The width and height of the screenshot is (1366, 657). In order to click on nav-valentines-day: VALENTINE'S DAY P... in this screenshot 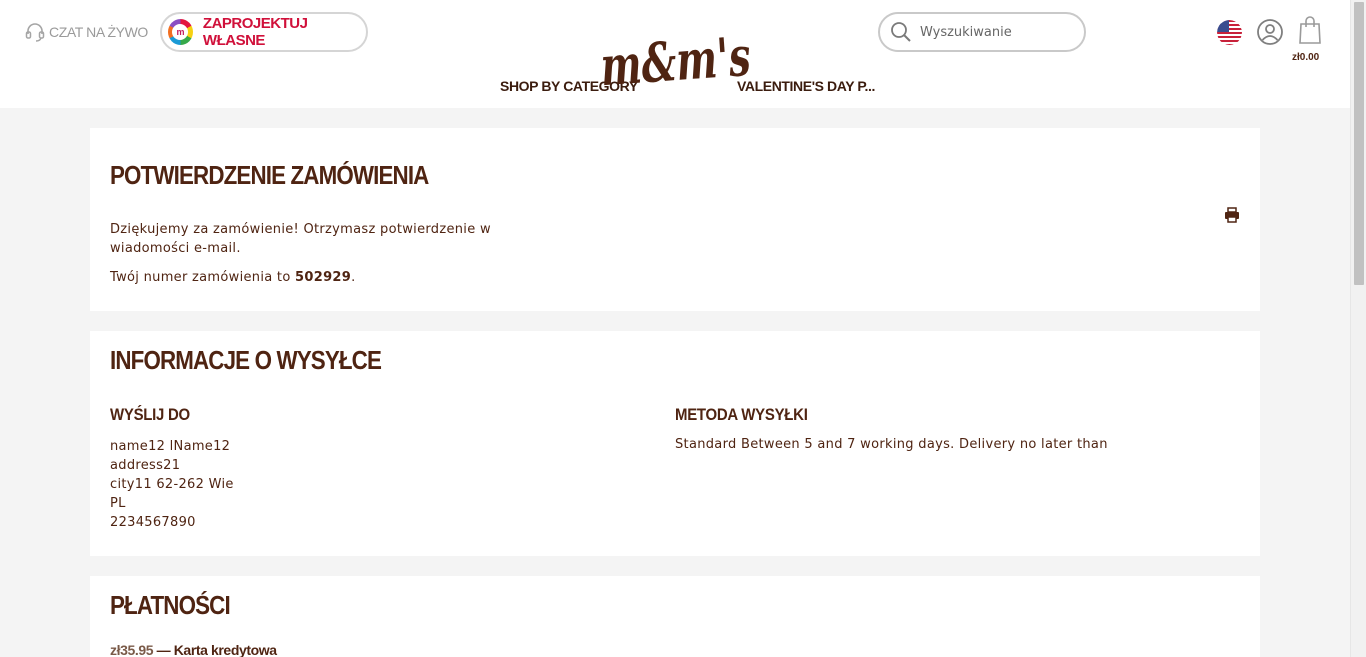, I will do `click(806, 86)`.